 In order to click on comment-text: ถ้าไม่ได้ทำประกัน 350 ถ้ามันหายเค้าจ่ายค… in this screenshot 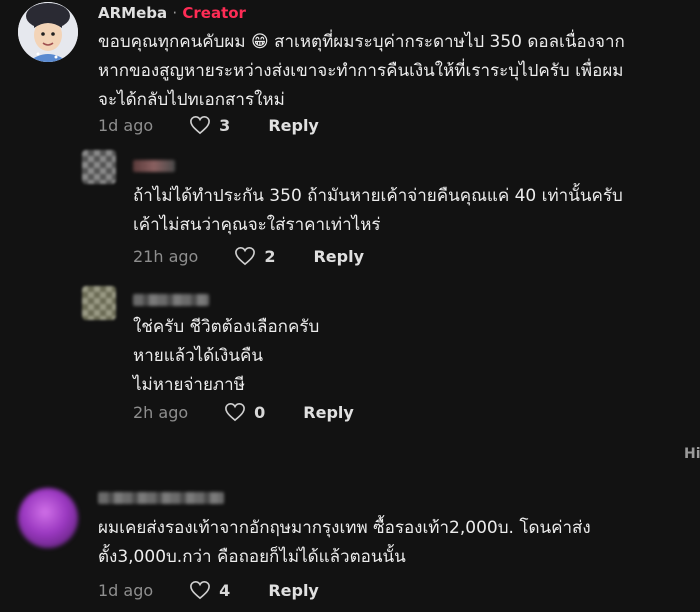, I will do `click(378, 210)`.